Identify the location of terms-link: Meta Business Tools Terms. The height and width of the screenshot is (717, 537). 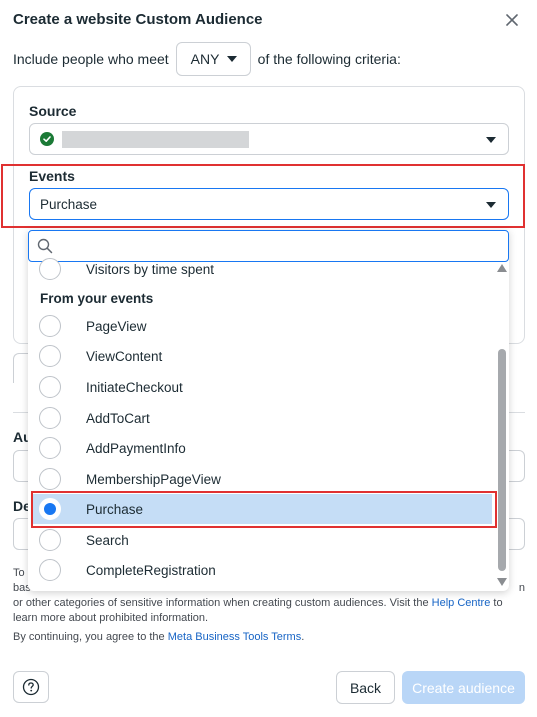
(234, 637).